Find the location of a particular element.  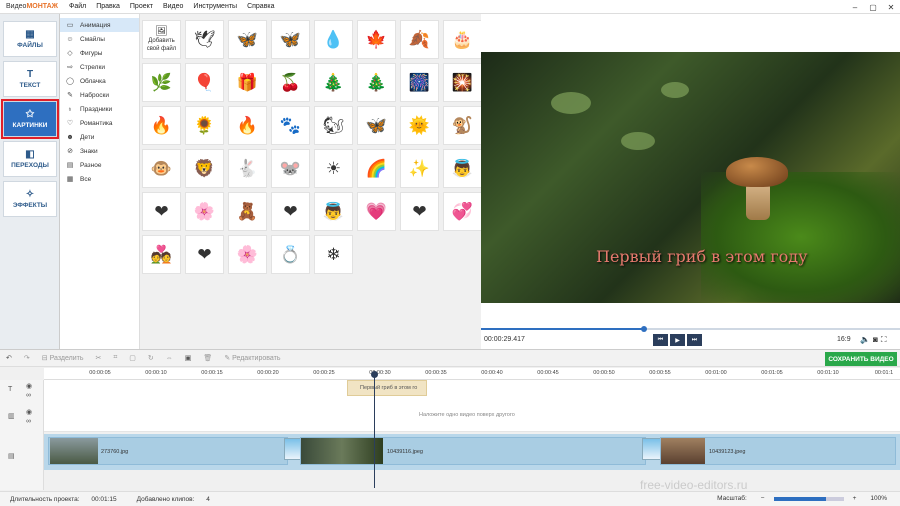

minimize-icon: – is located at coordinates (855, 7).